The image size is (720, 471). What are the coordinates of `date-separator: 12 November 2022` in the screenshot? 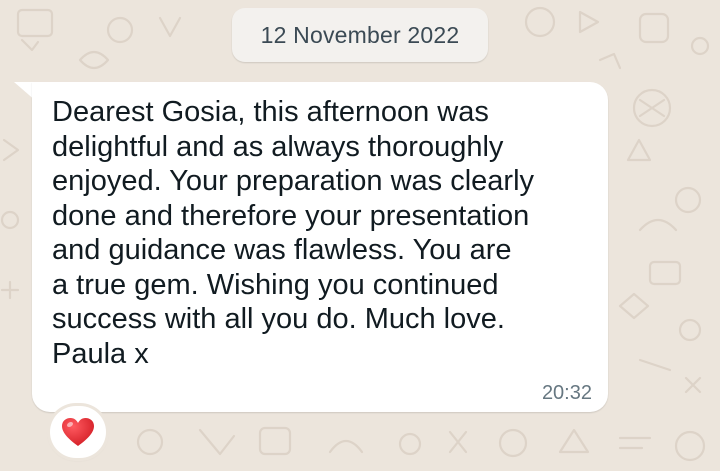 It's located at (360, 35).